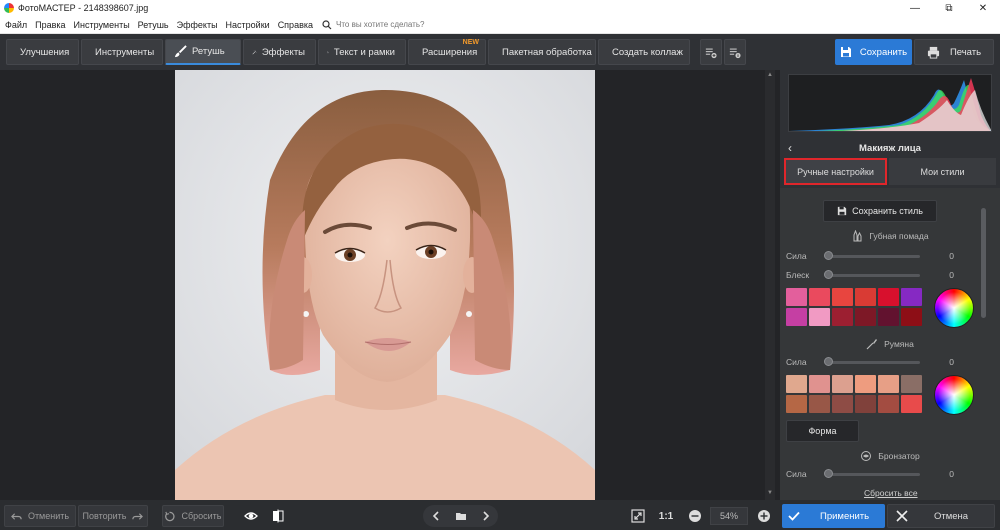 Image resolution: width=1000 pixels, height=530 pixels. What do you see at coordinates (542, 52) in the screenshot?
I see `tab-batch-processing: Пакетная обработка` at bounding box center [542, 52].